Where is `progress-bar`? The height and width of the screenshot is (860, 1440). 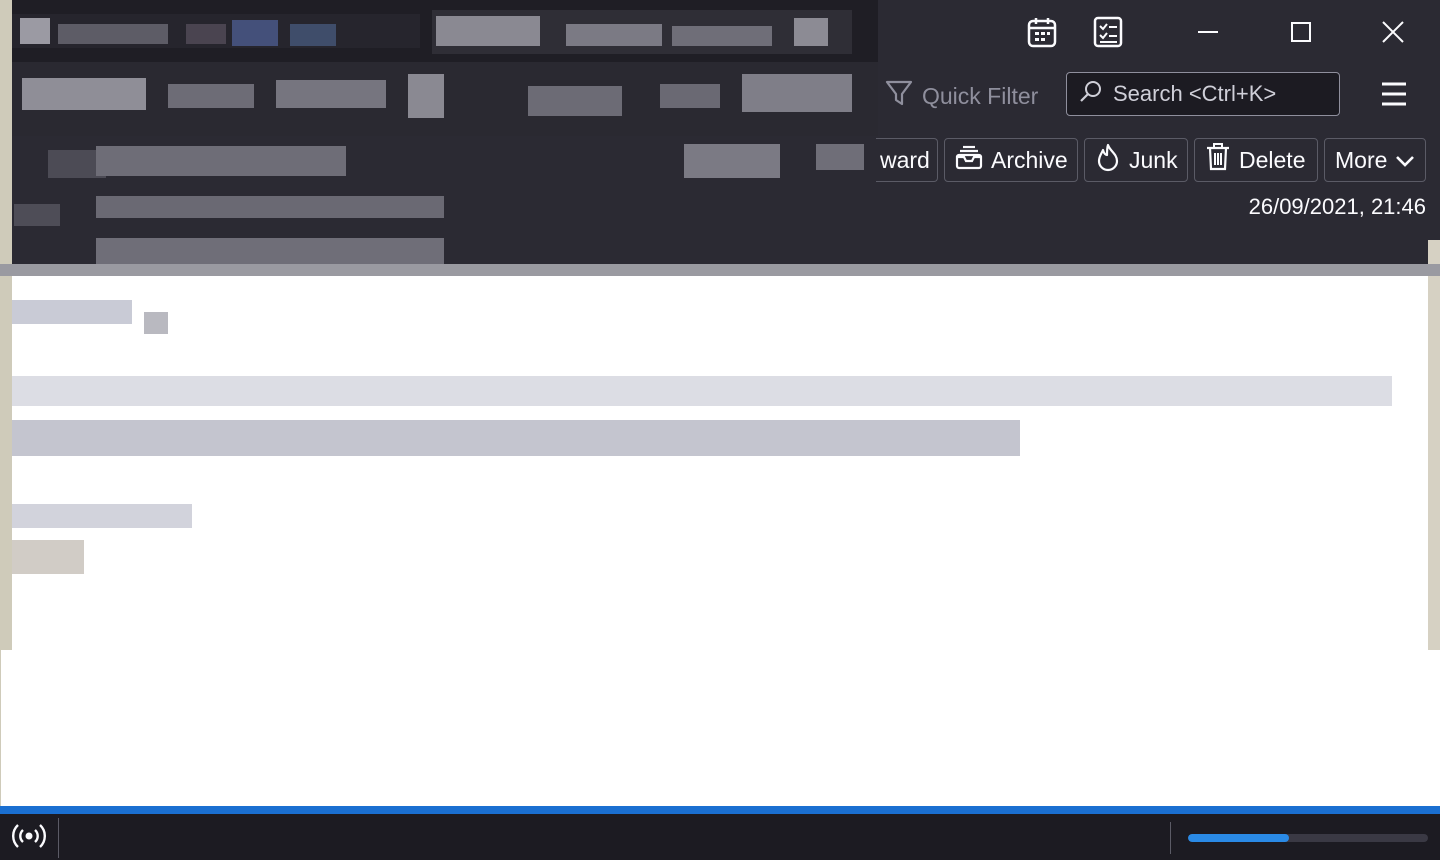
progress-bar is located at coordinates (1308, 838).